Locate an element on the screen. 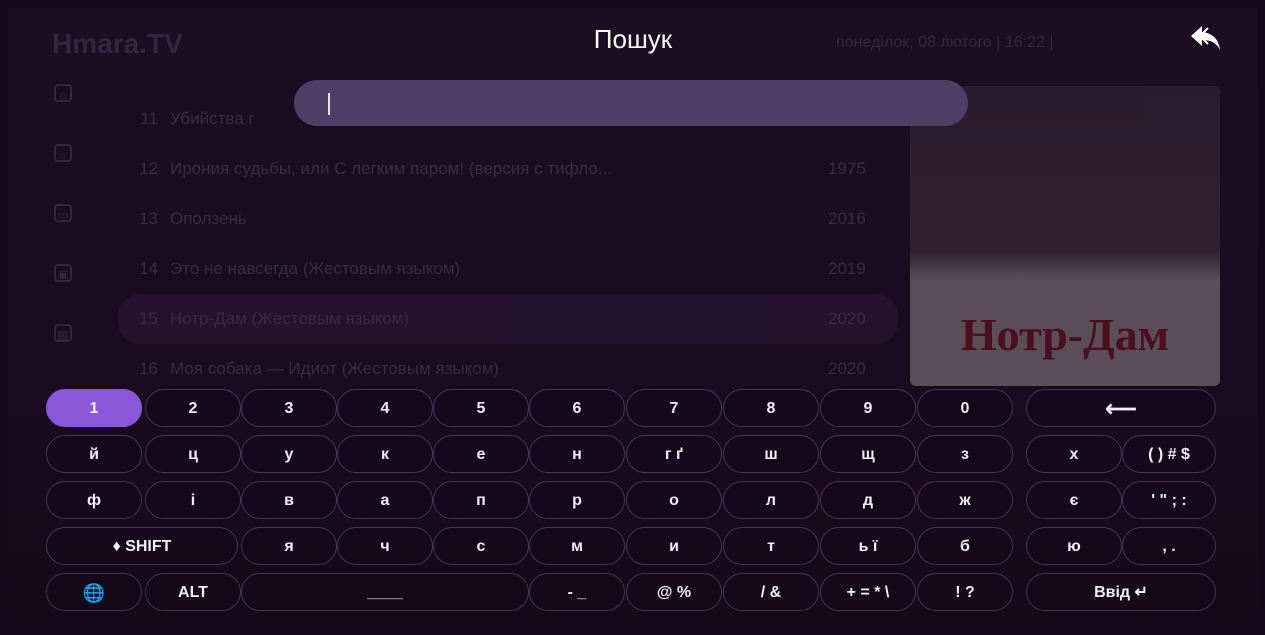 Image resolution: width=1265 pixels, height=635 pixels. key-symbols-1: ( ) # $ is located at coordinates (1169, 454).